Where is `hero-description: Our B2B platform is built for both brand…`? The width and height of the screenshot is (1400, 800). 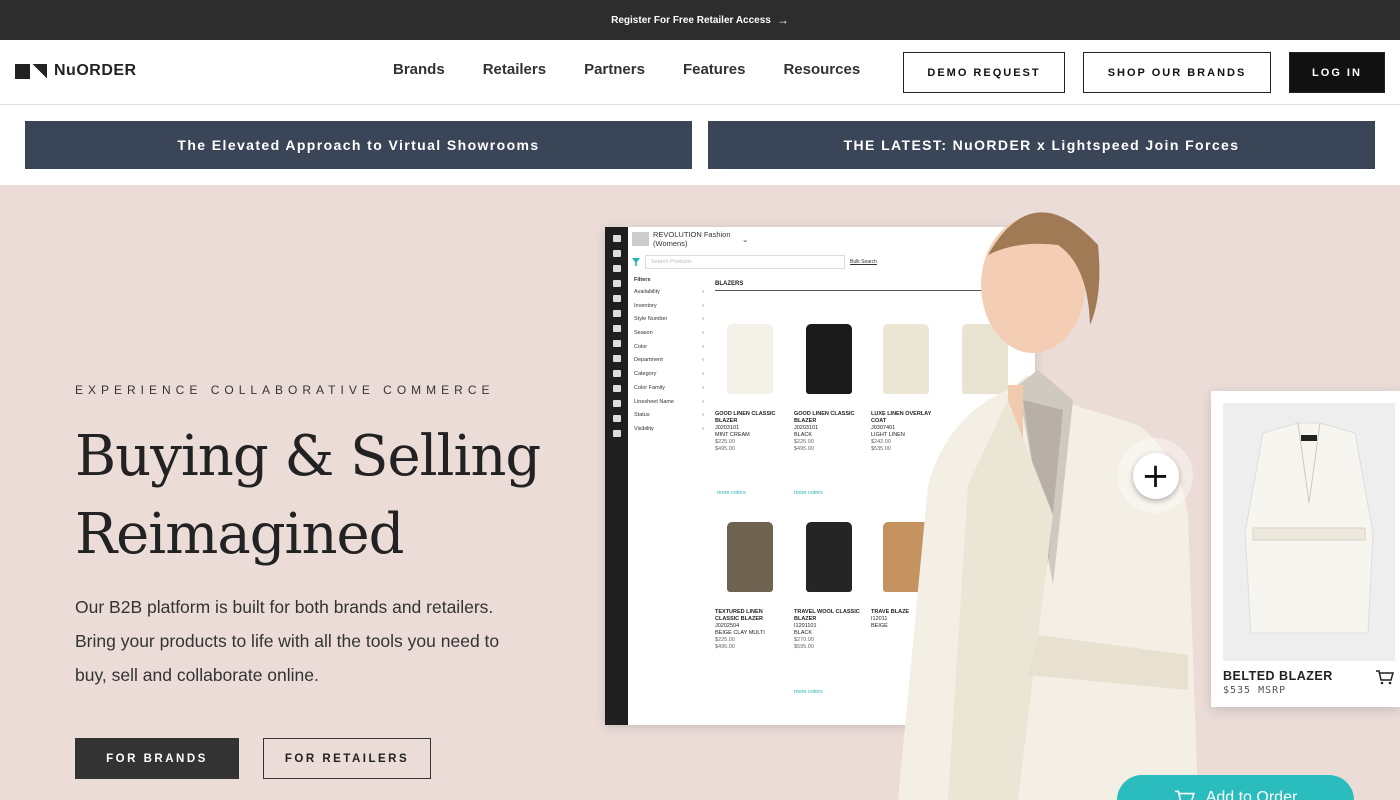 hero-description: Our B2B platform is built for both brand… is located at coordinates (287, 641).